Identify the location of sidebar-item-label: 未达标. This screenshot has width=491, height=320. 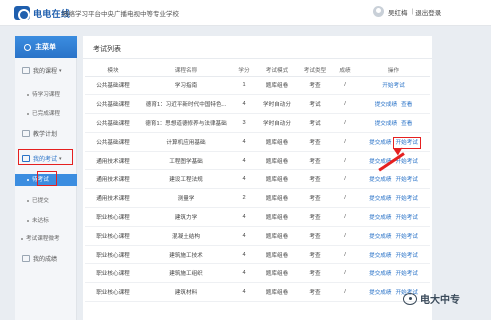
(40, 221).